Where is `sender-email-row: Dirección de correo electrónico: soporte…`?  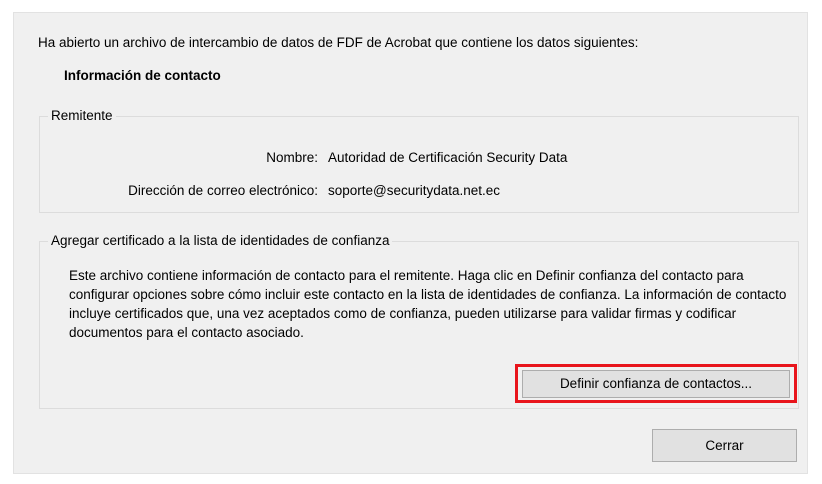
sender-email-row: Dirección de correo electrónico: soporte… is located at coordinates (419, 191).